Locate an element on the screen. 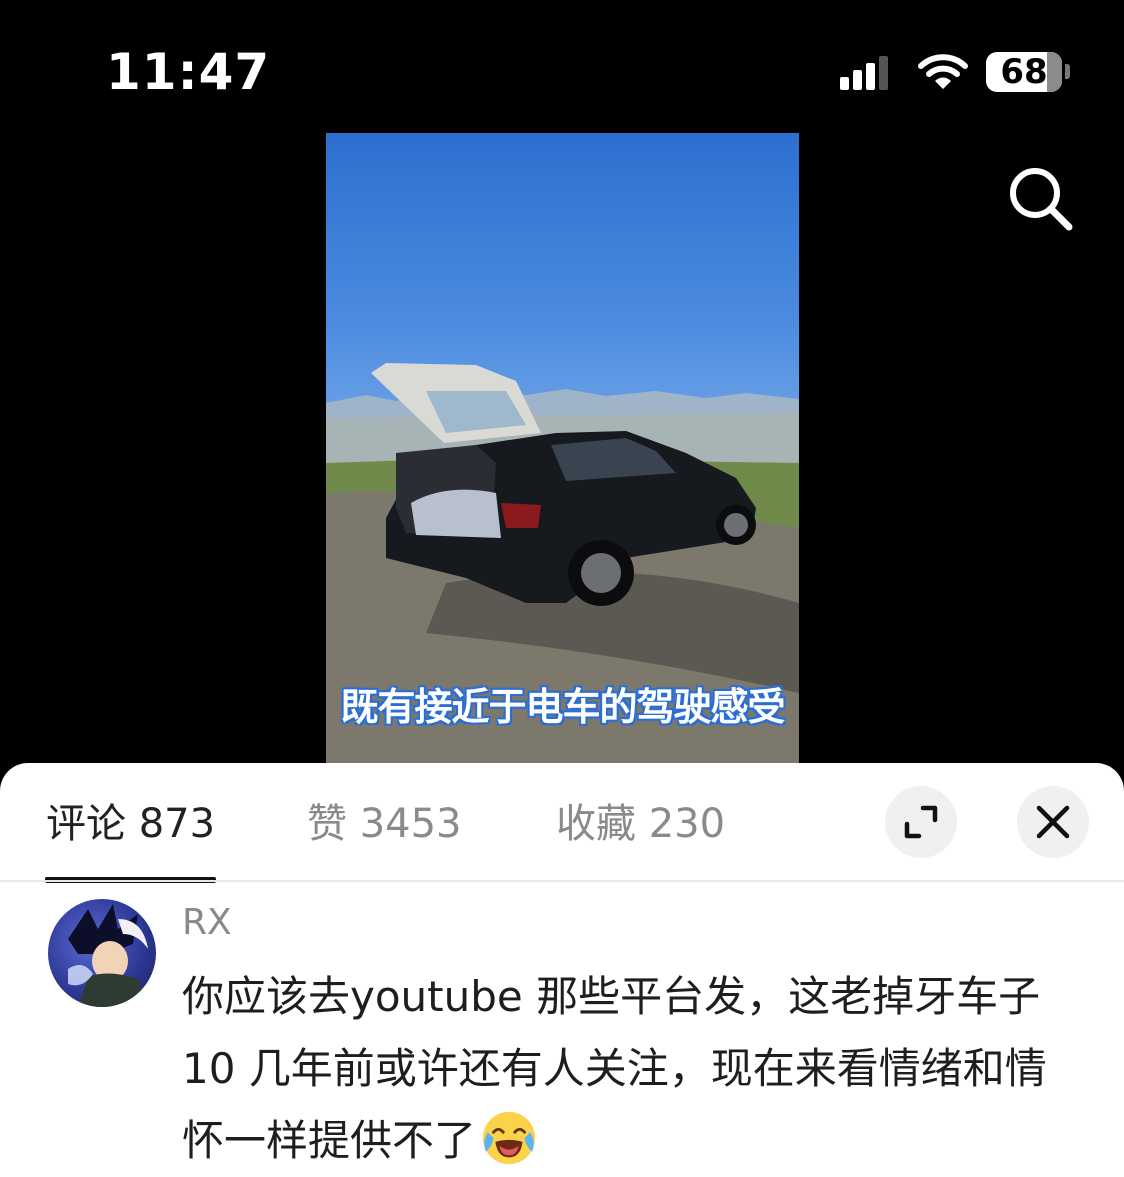 This screenshot has height=1177, width=1124. avatar is located at coordinates (102, 953).